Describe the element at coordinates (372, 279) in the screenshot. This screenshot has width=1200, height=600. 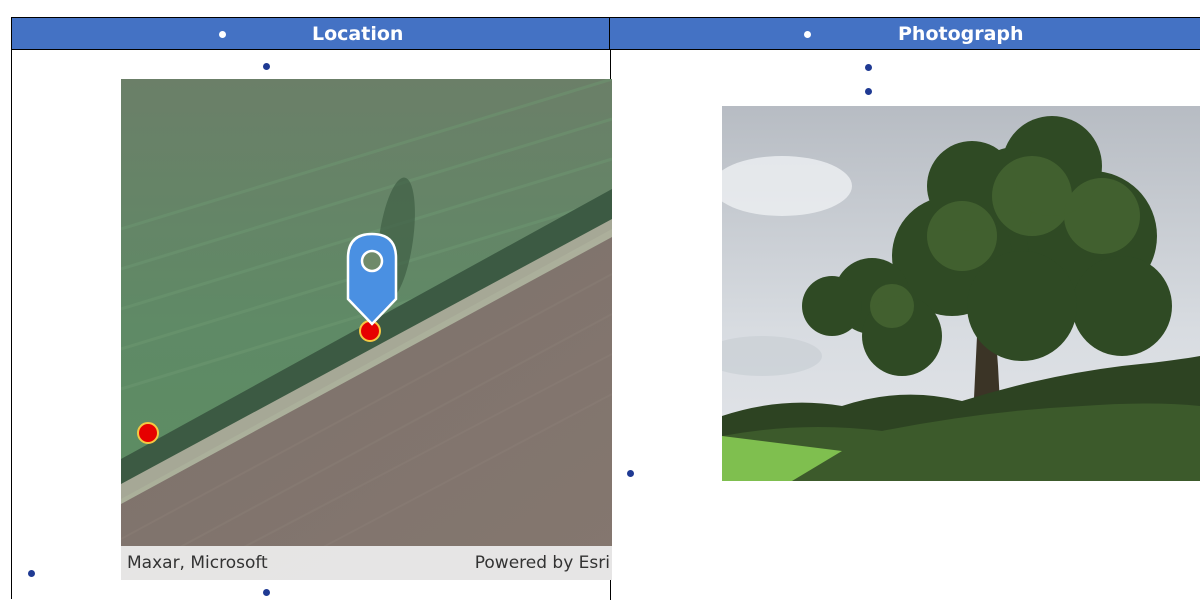
I see `map-marker-icon` at that location.